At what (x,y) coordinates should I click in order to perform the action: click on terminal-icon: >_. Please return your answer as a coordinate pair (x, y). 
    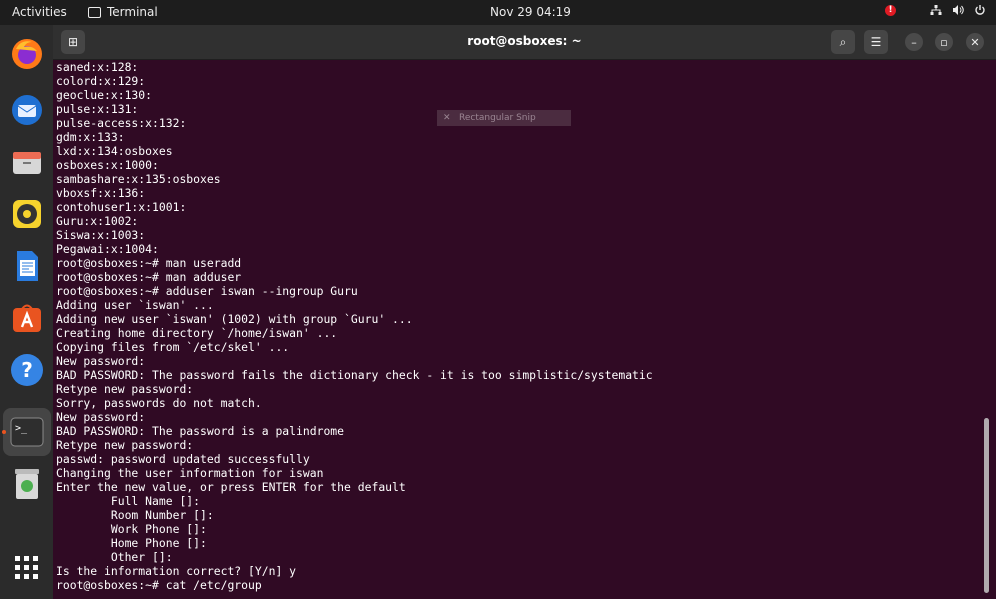
    Looking at the image, I should click on (27, 432).